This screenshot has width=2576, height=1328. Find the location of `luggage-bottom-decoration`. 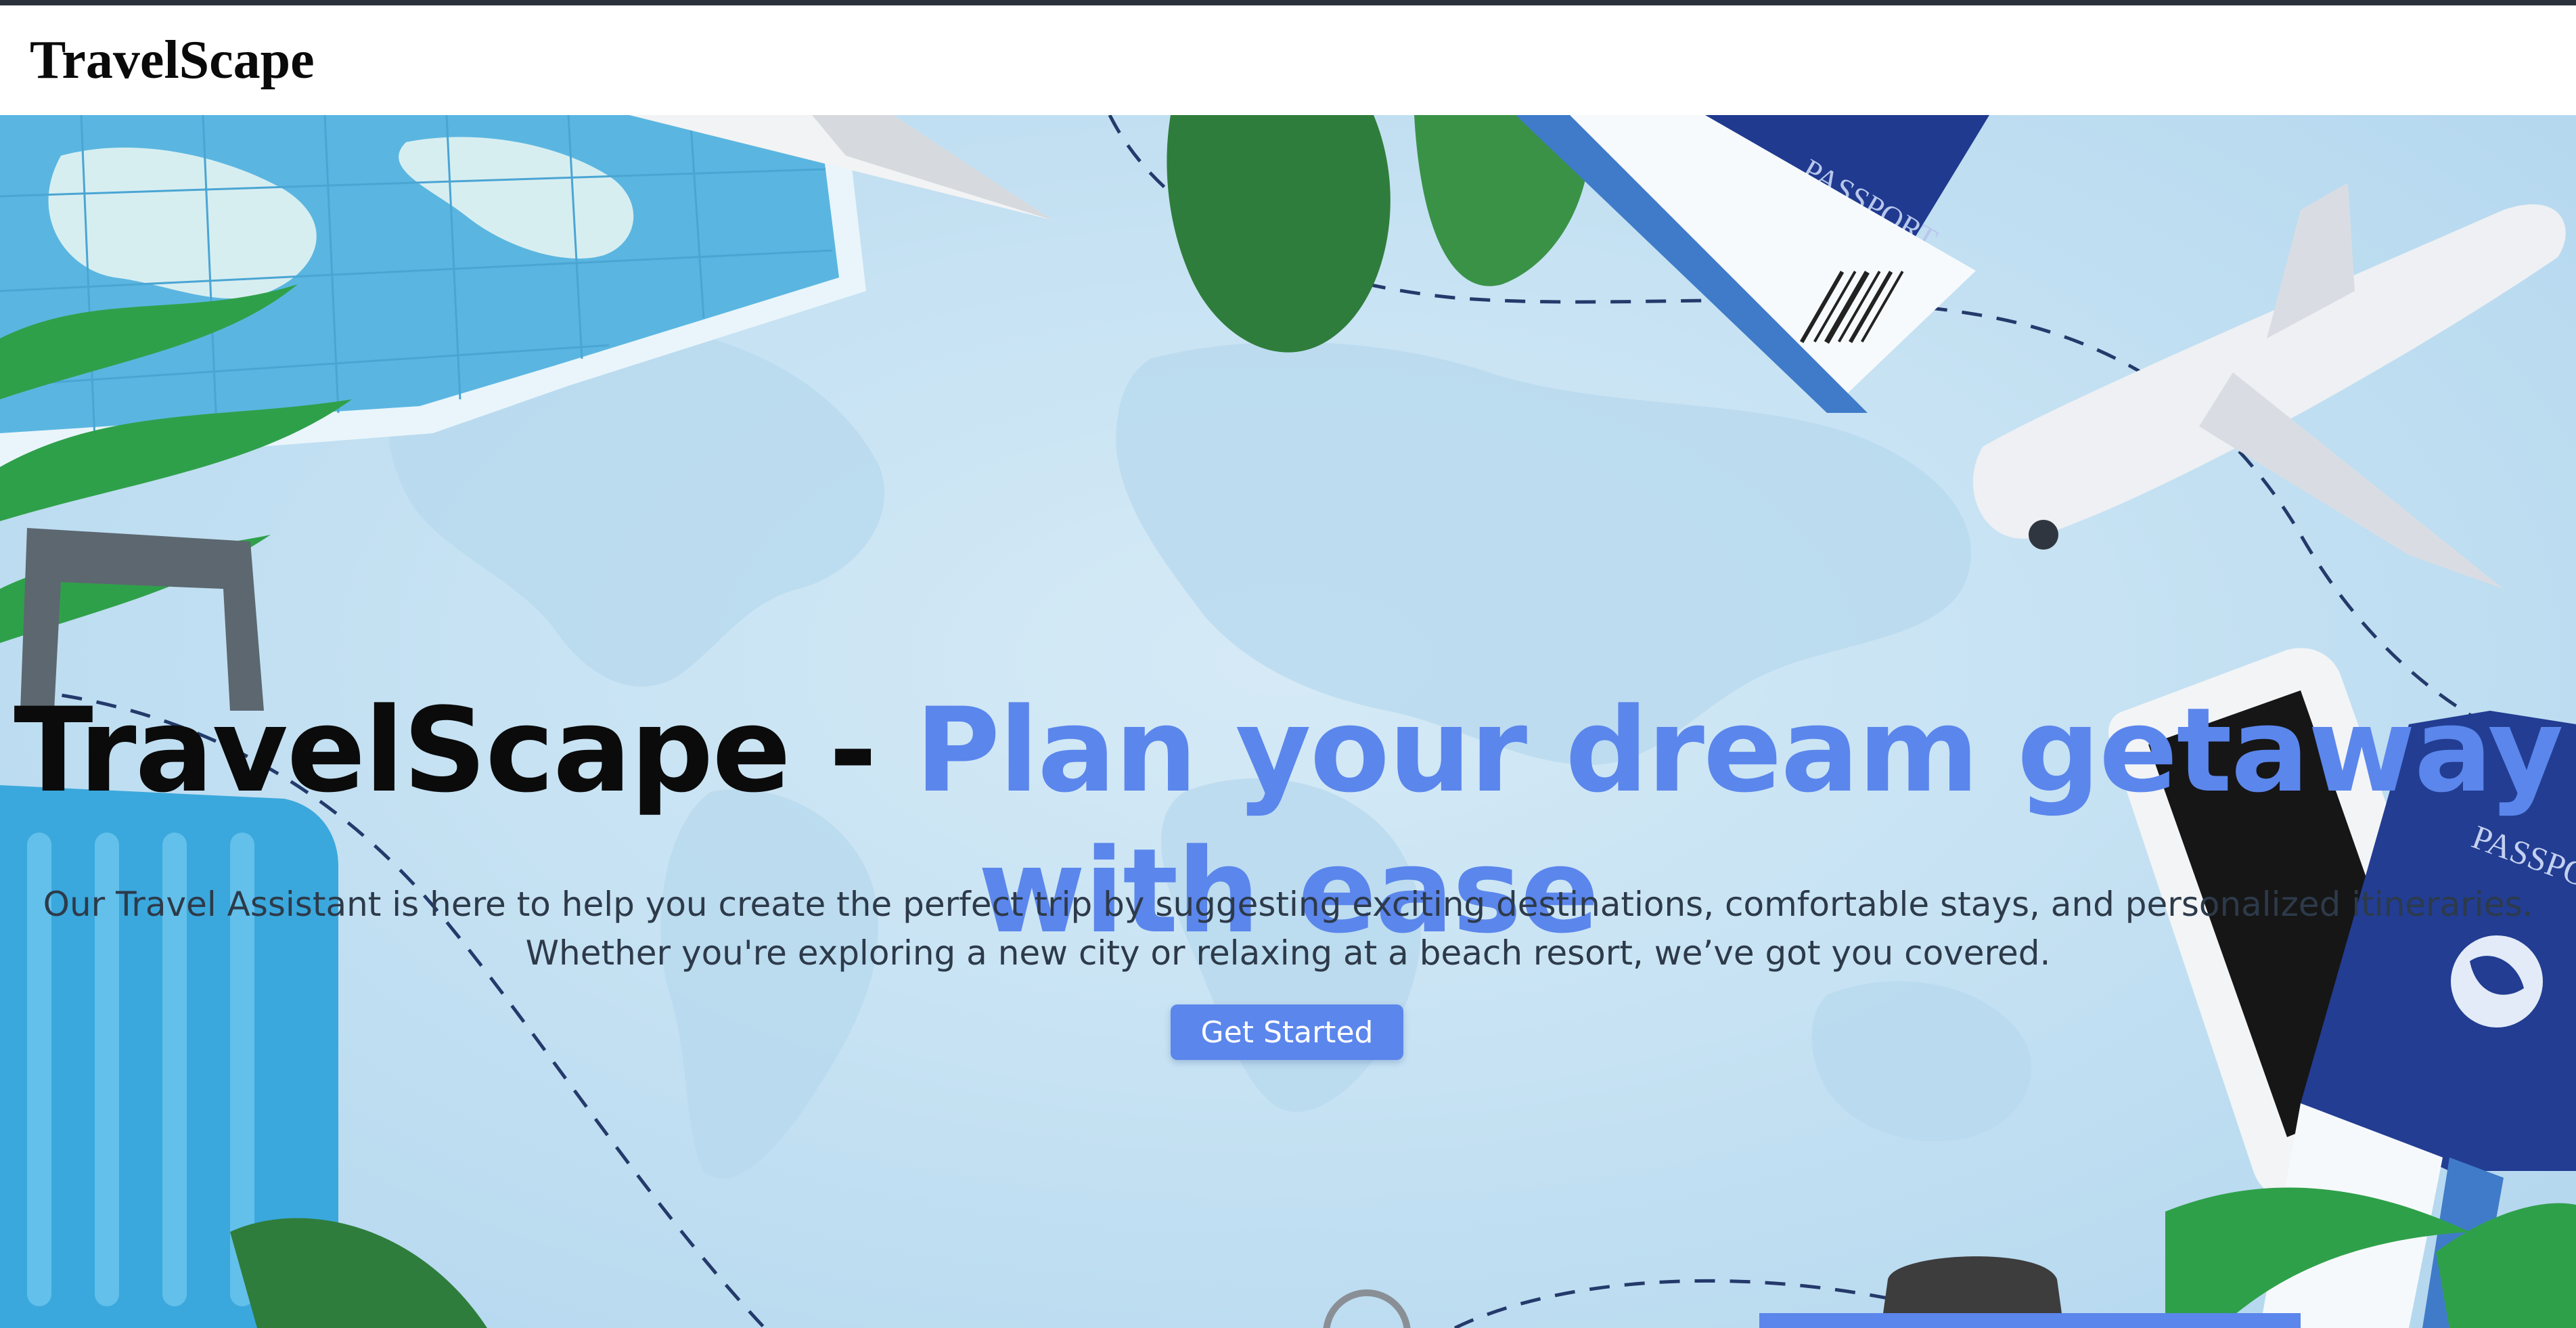

luggage-bottom-decoration is located at coordinates (1812, 1292).